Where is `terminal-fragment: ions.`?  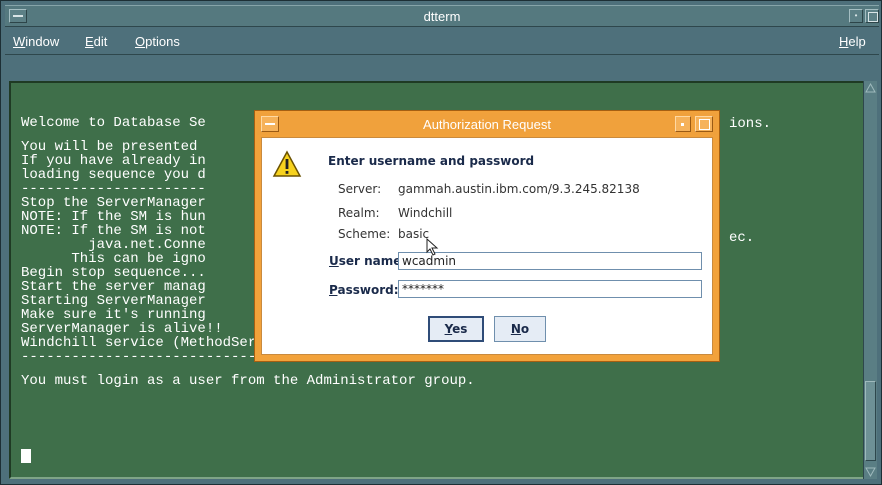 terminal-fragment: ions. is located at coordinates (750, 124).